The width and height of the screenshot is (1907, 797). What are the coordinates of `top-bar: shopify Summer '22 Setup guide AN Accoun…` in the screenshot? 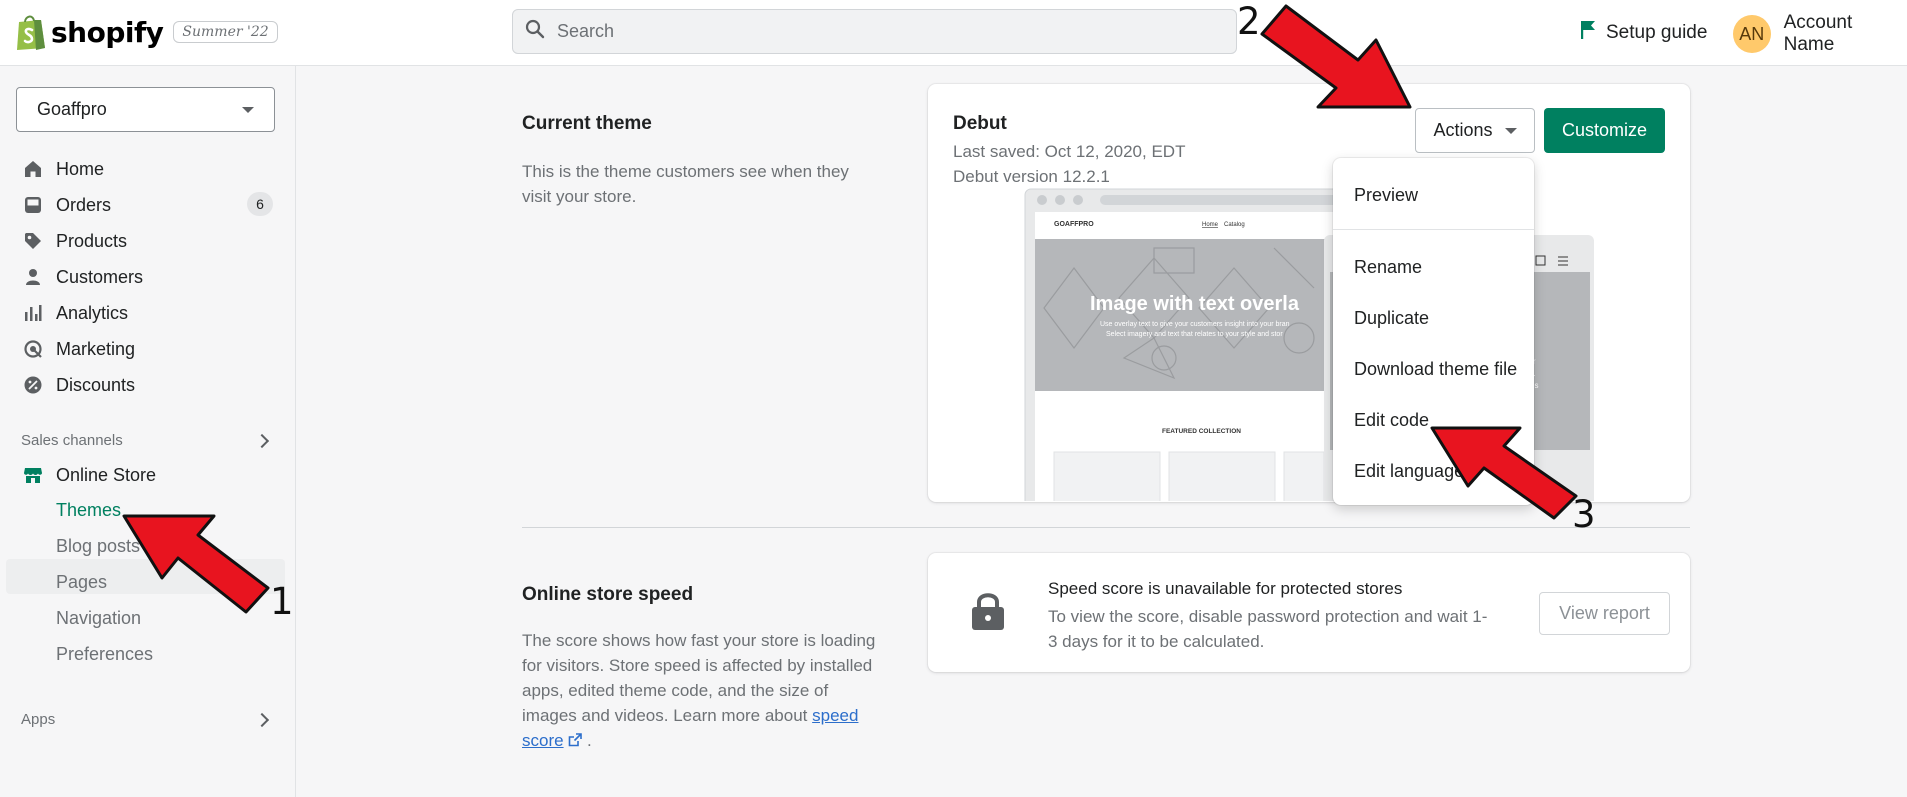 It's located at (953, 33).